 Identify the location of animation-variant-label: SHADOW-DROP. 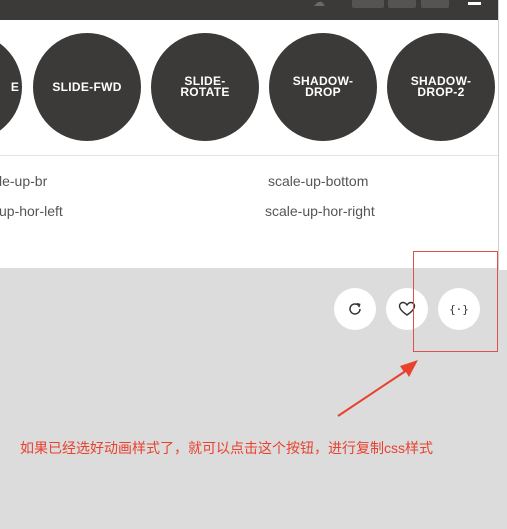
(323, 86).